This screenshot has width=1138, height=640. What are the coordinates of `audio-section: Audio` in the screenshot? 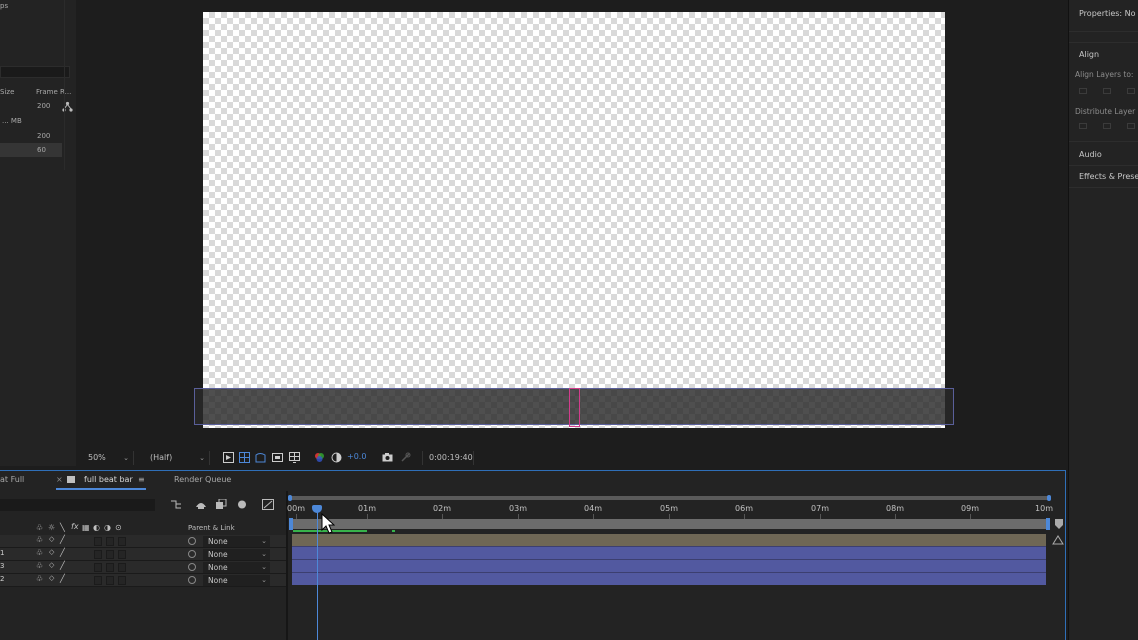 It's located at (1103, 154).